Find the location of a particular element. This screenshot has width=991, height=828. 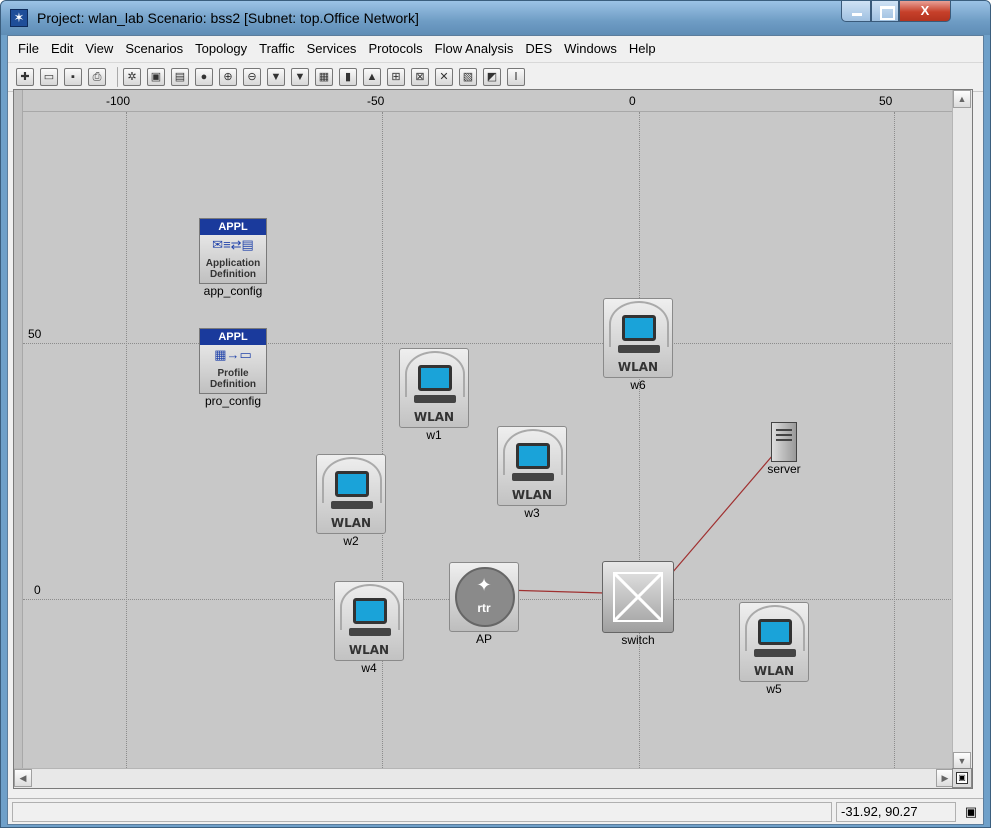

menu-topology: Topology is located at coordinates (221, 48).